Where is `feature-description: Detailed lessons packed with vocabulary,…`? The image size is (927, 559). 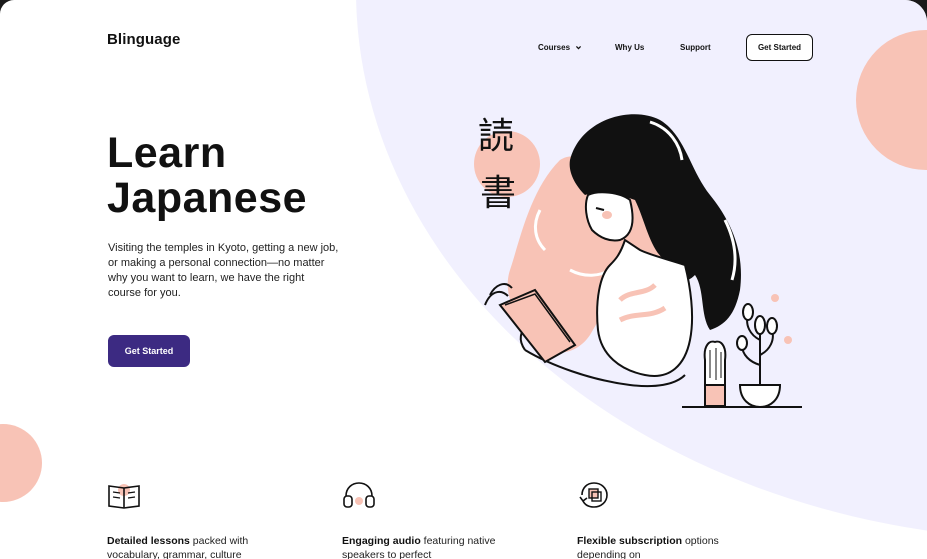 feature-description: Detailed lessons packed with vocabulary,… is located at coordinates (202, 546).